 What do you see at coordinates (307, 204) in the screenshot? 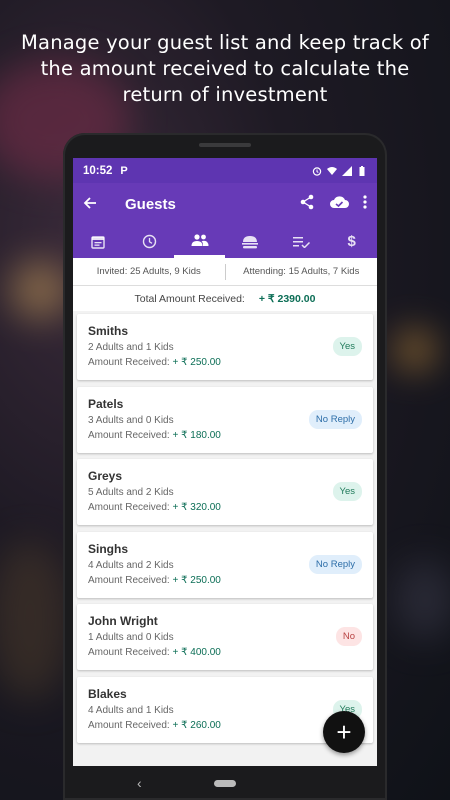
I see `share-icon` at bounding box center [307, 204].